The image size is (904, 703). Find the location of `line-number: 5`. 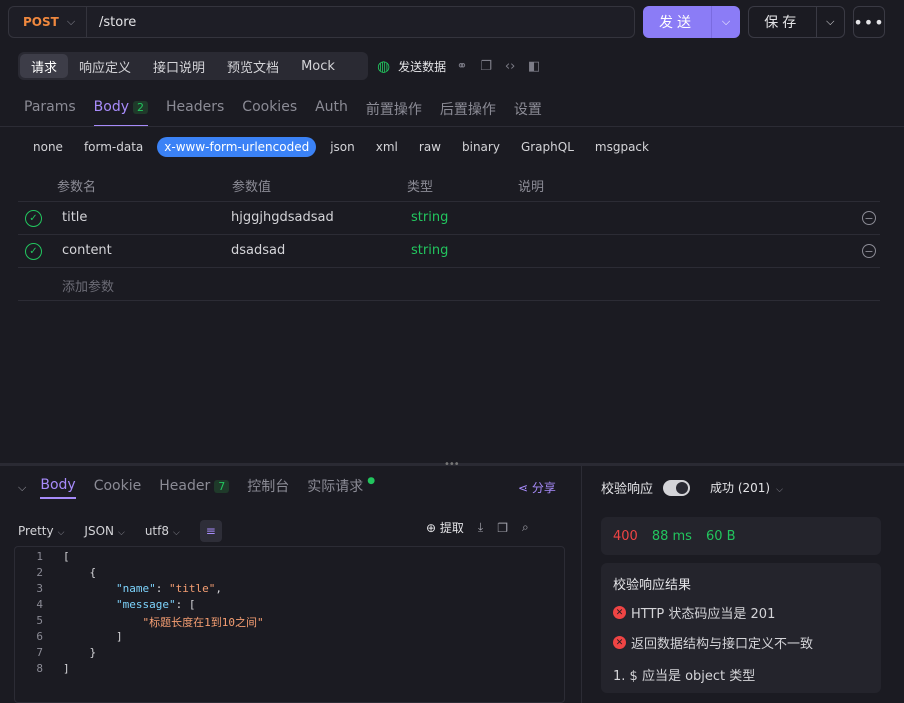

line-number: 5 is located at coordinates (39, 620).